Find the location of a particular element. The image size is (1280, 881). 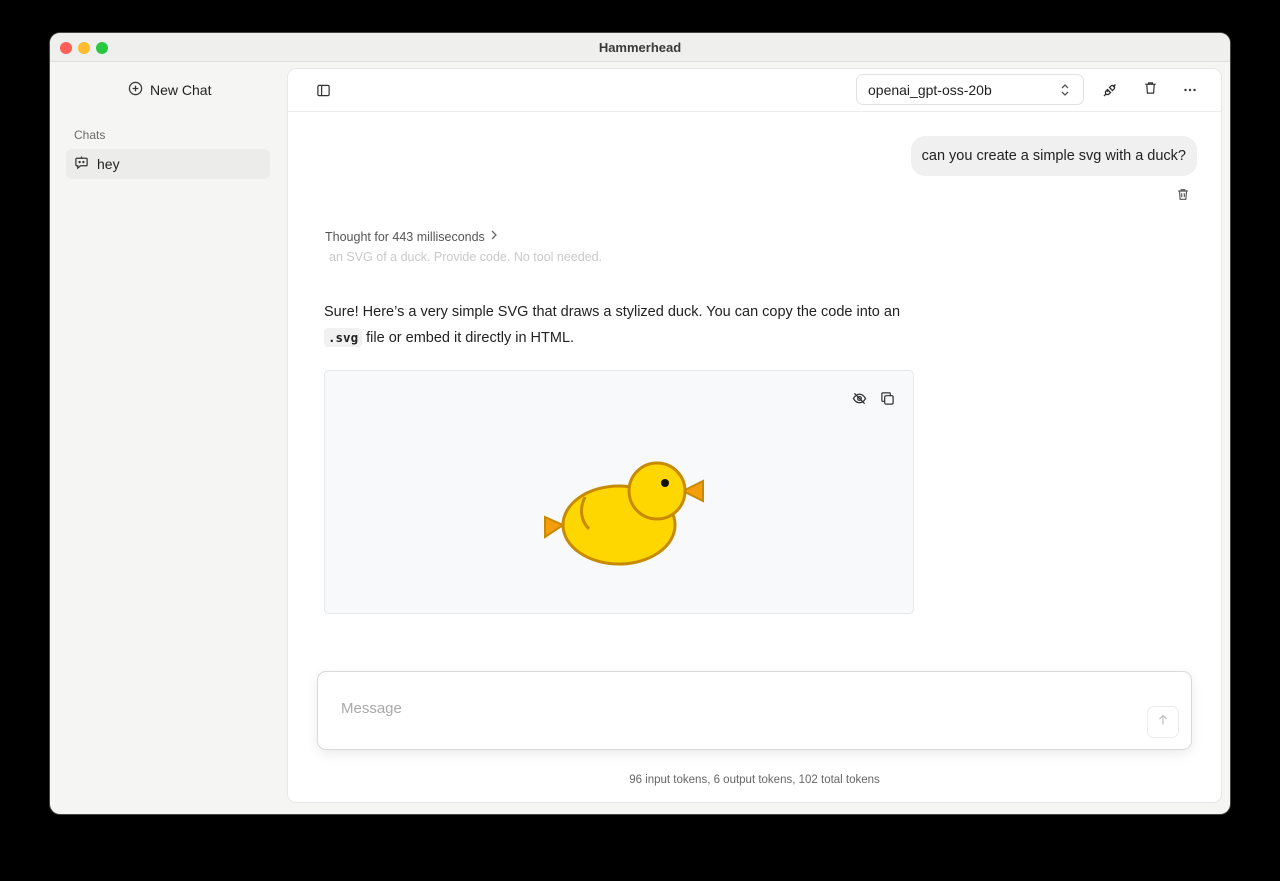

user-message: can you create a simple svg with a duck? is located at coordinates (1053, 156).